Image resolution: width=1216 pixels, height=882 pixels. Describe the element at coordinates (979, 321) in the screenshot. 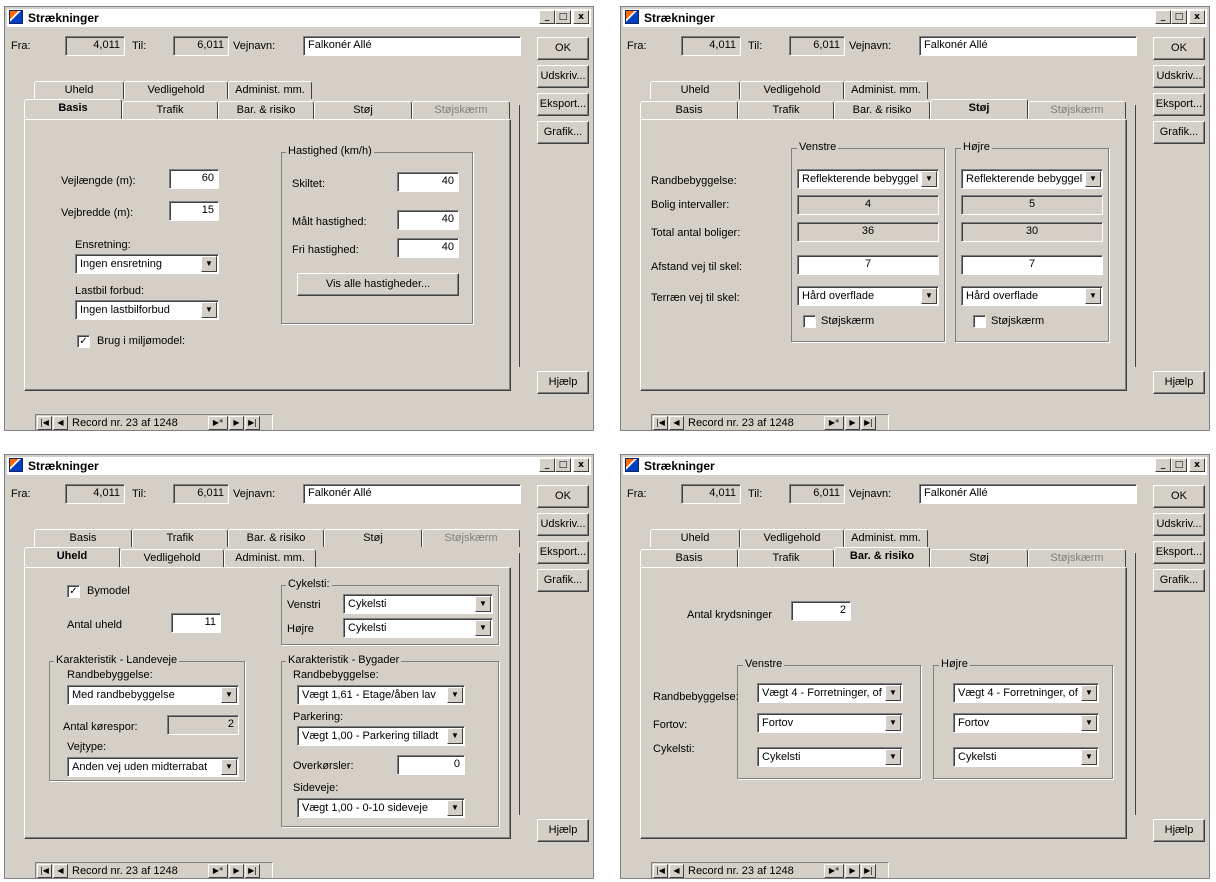

I see `stojskaerm-hojre-checkbox` at that location.